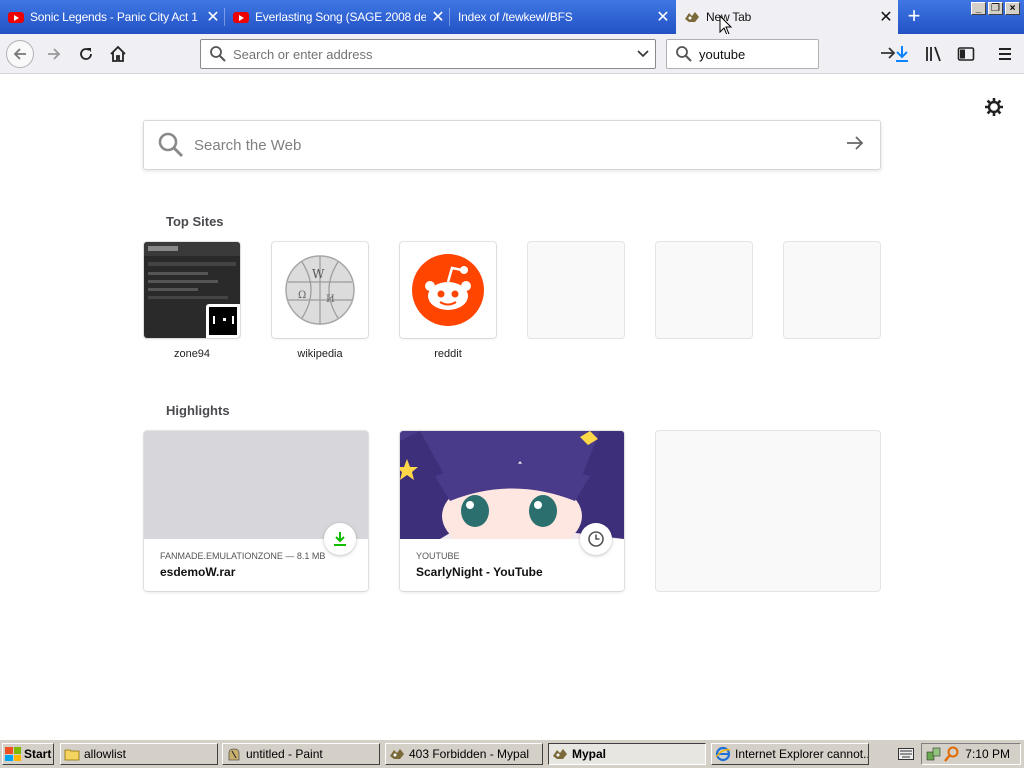 This screenshot has width=1024, height=768. I want to click on address-bar, so click(428, 54).